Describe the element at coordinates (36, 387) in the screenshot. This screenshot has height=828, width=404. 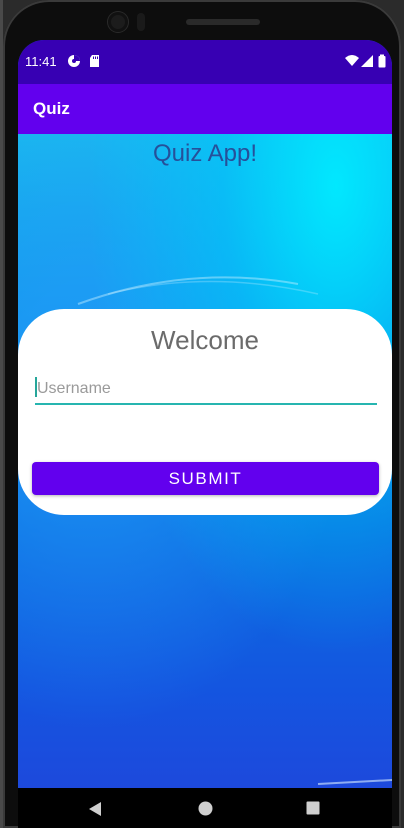
I see `text-cursor` at that location.